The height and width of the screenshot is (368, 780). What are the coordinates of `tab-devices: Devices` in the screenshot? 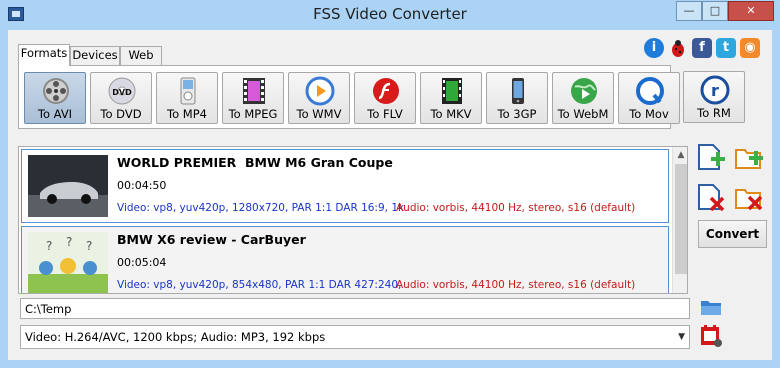 It's located at (95, 55).